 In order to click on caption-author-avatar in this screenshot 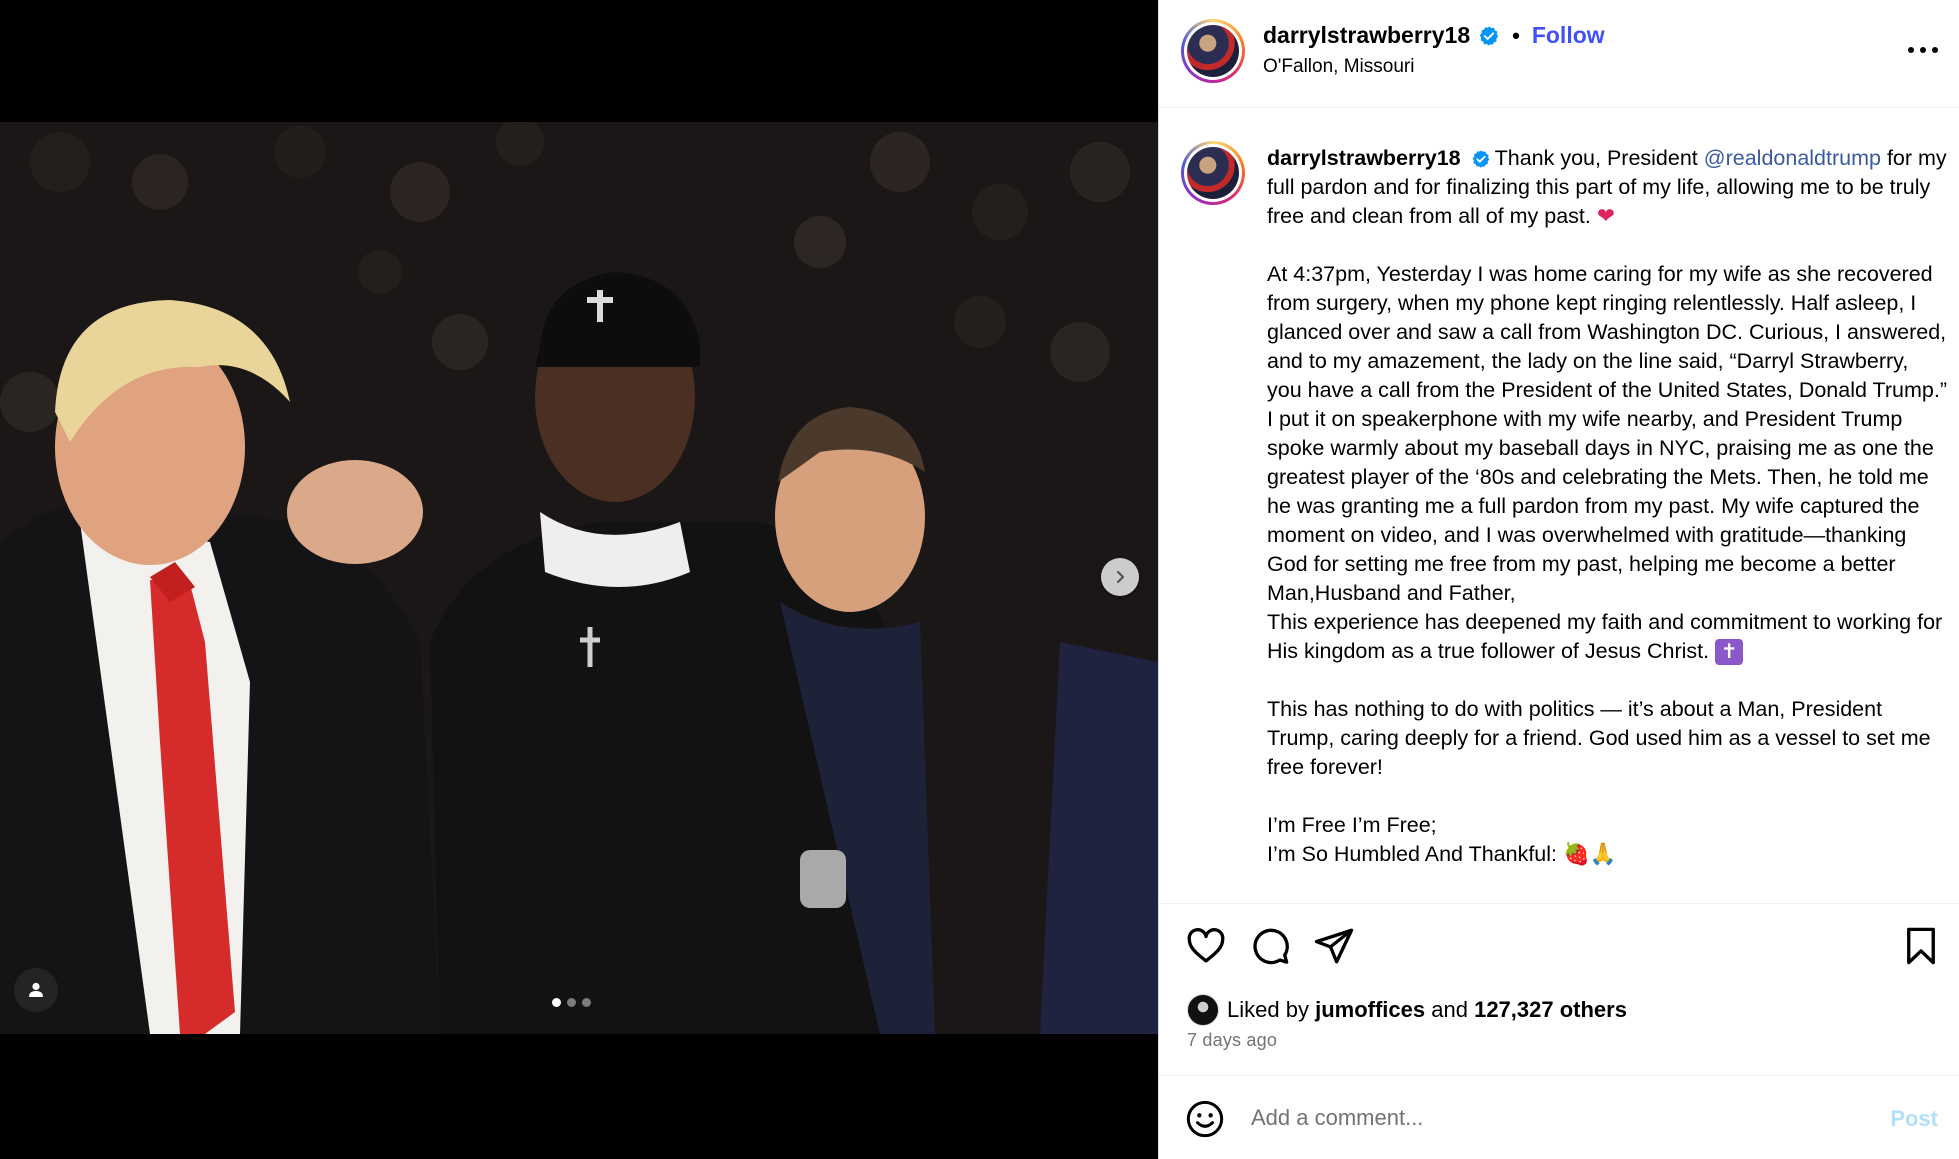, I will do `click(1213, 173)`.